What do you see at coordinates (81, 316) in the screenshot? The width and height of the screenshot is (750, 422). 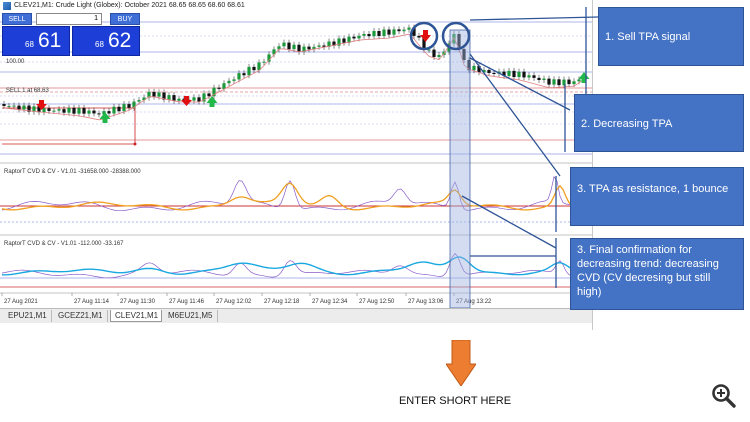 I see `tab-gcez21: GCEZ21,M1` at bounding box center [81, 316].